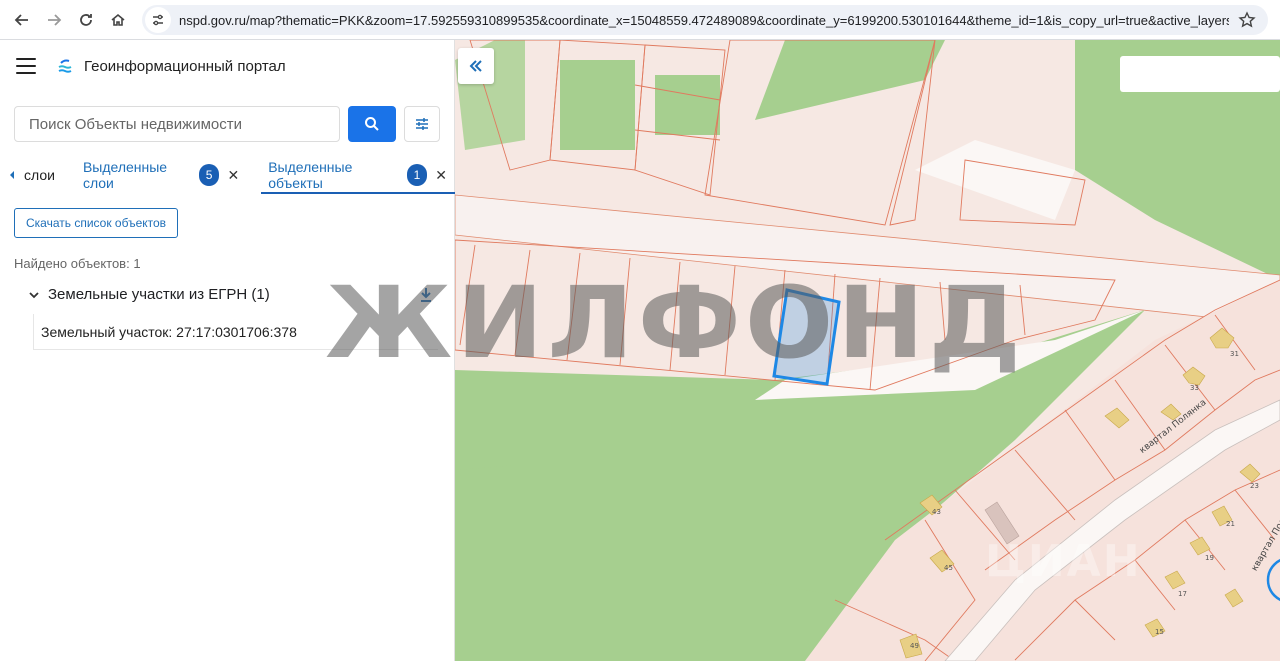 Image resolution: width=1280 pixels, height=661 pixels. I want to click on chevron-down-icon, so click(34, 295).